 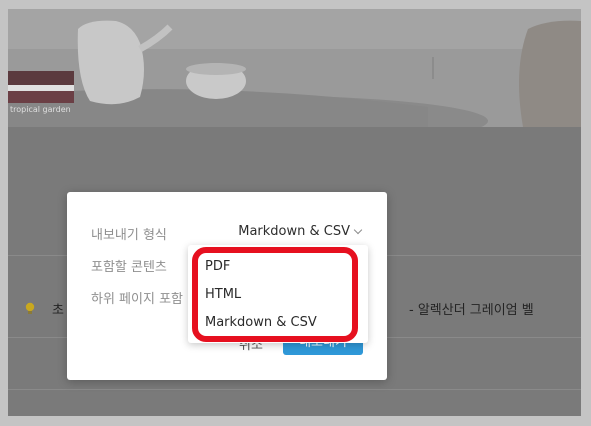 I want to click on dropdown-option-pdf: PDF, so click(x=217, y=266).